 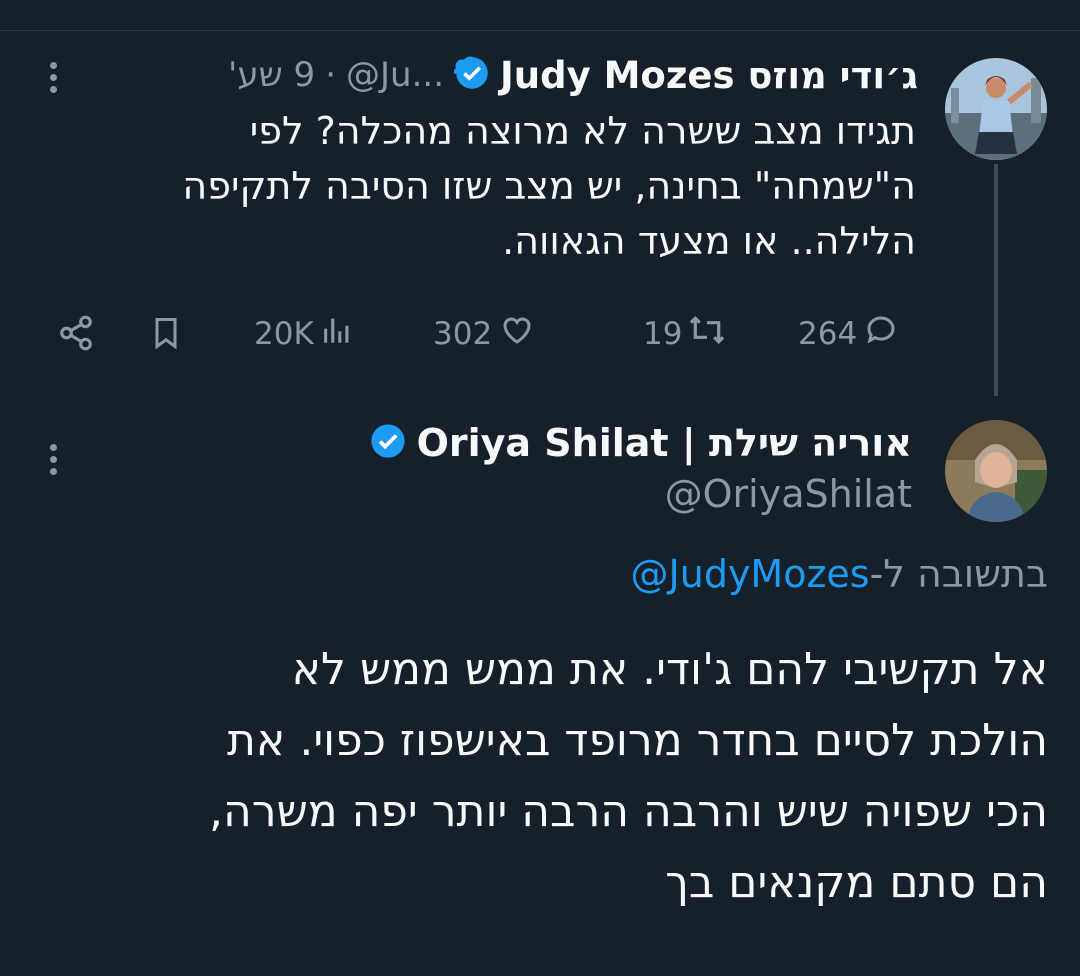 I want to click on reply-text-line: אל תקשיבי להם ג'ודי. את ממש ממש לא, so click(x=669, y=669).